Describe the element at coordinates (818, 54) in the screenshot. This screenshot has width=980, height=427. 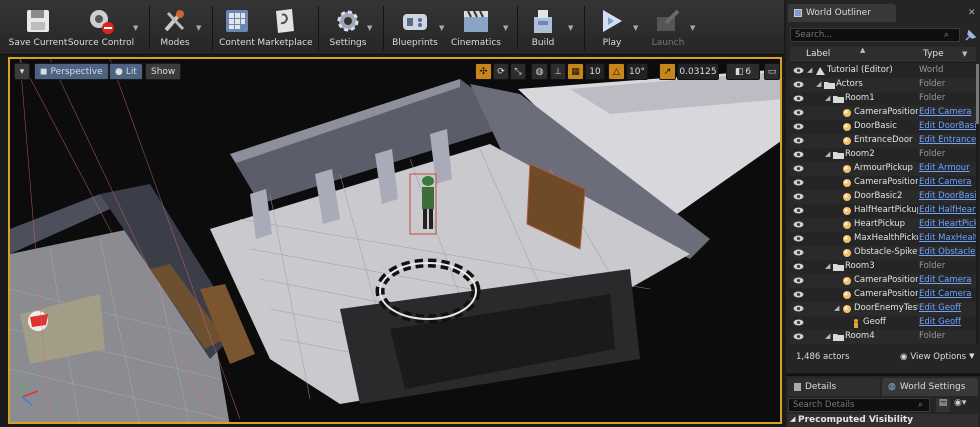
I see `label-column-header: Label` at that location.